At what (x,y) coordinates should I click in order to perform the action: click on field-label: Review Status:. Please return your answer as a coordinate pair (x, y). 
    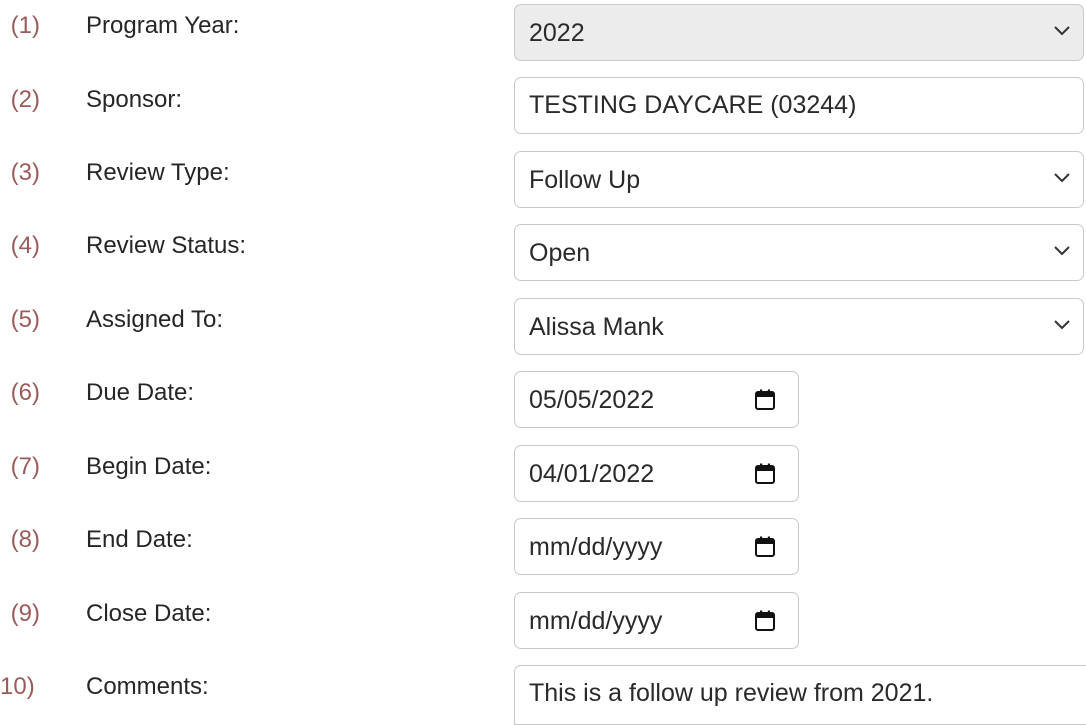
    Looking at the image, I should click on (166, 245).